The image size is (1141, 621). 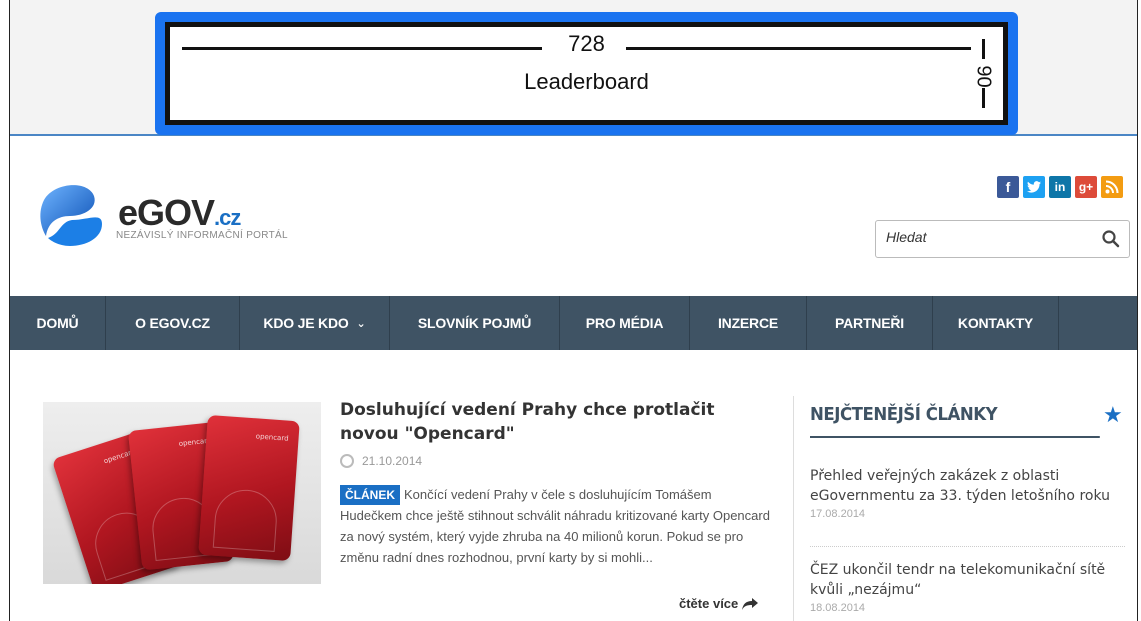 What do you see at coordinates (1034, 187) in the screenshot?
I see `twitter-icon` at bounding box center [1034, 187].